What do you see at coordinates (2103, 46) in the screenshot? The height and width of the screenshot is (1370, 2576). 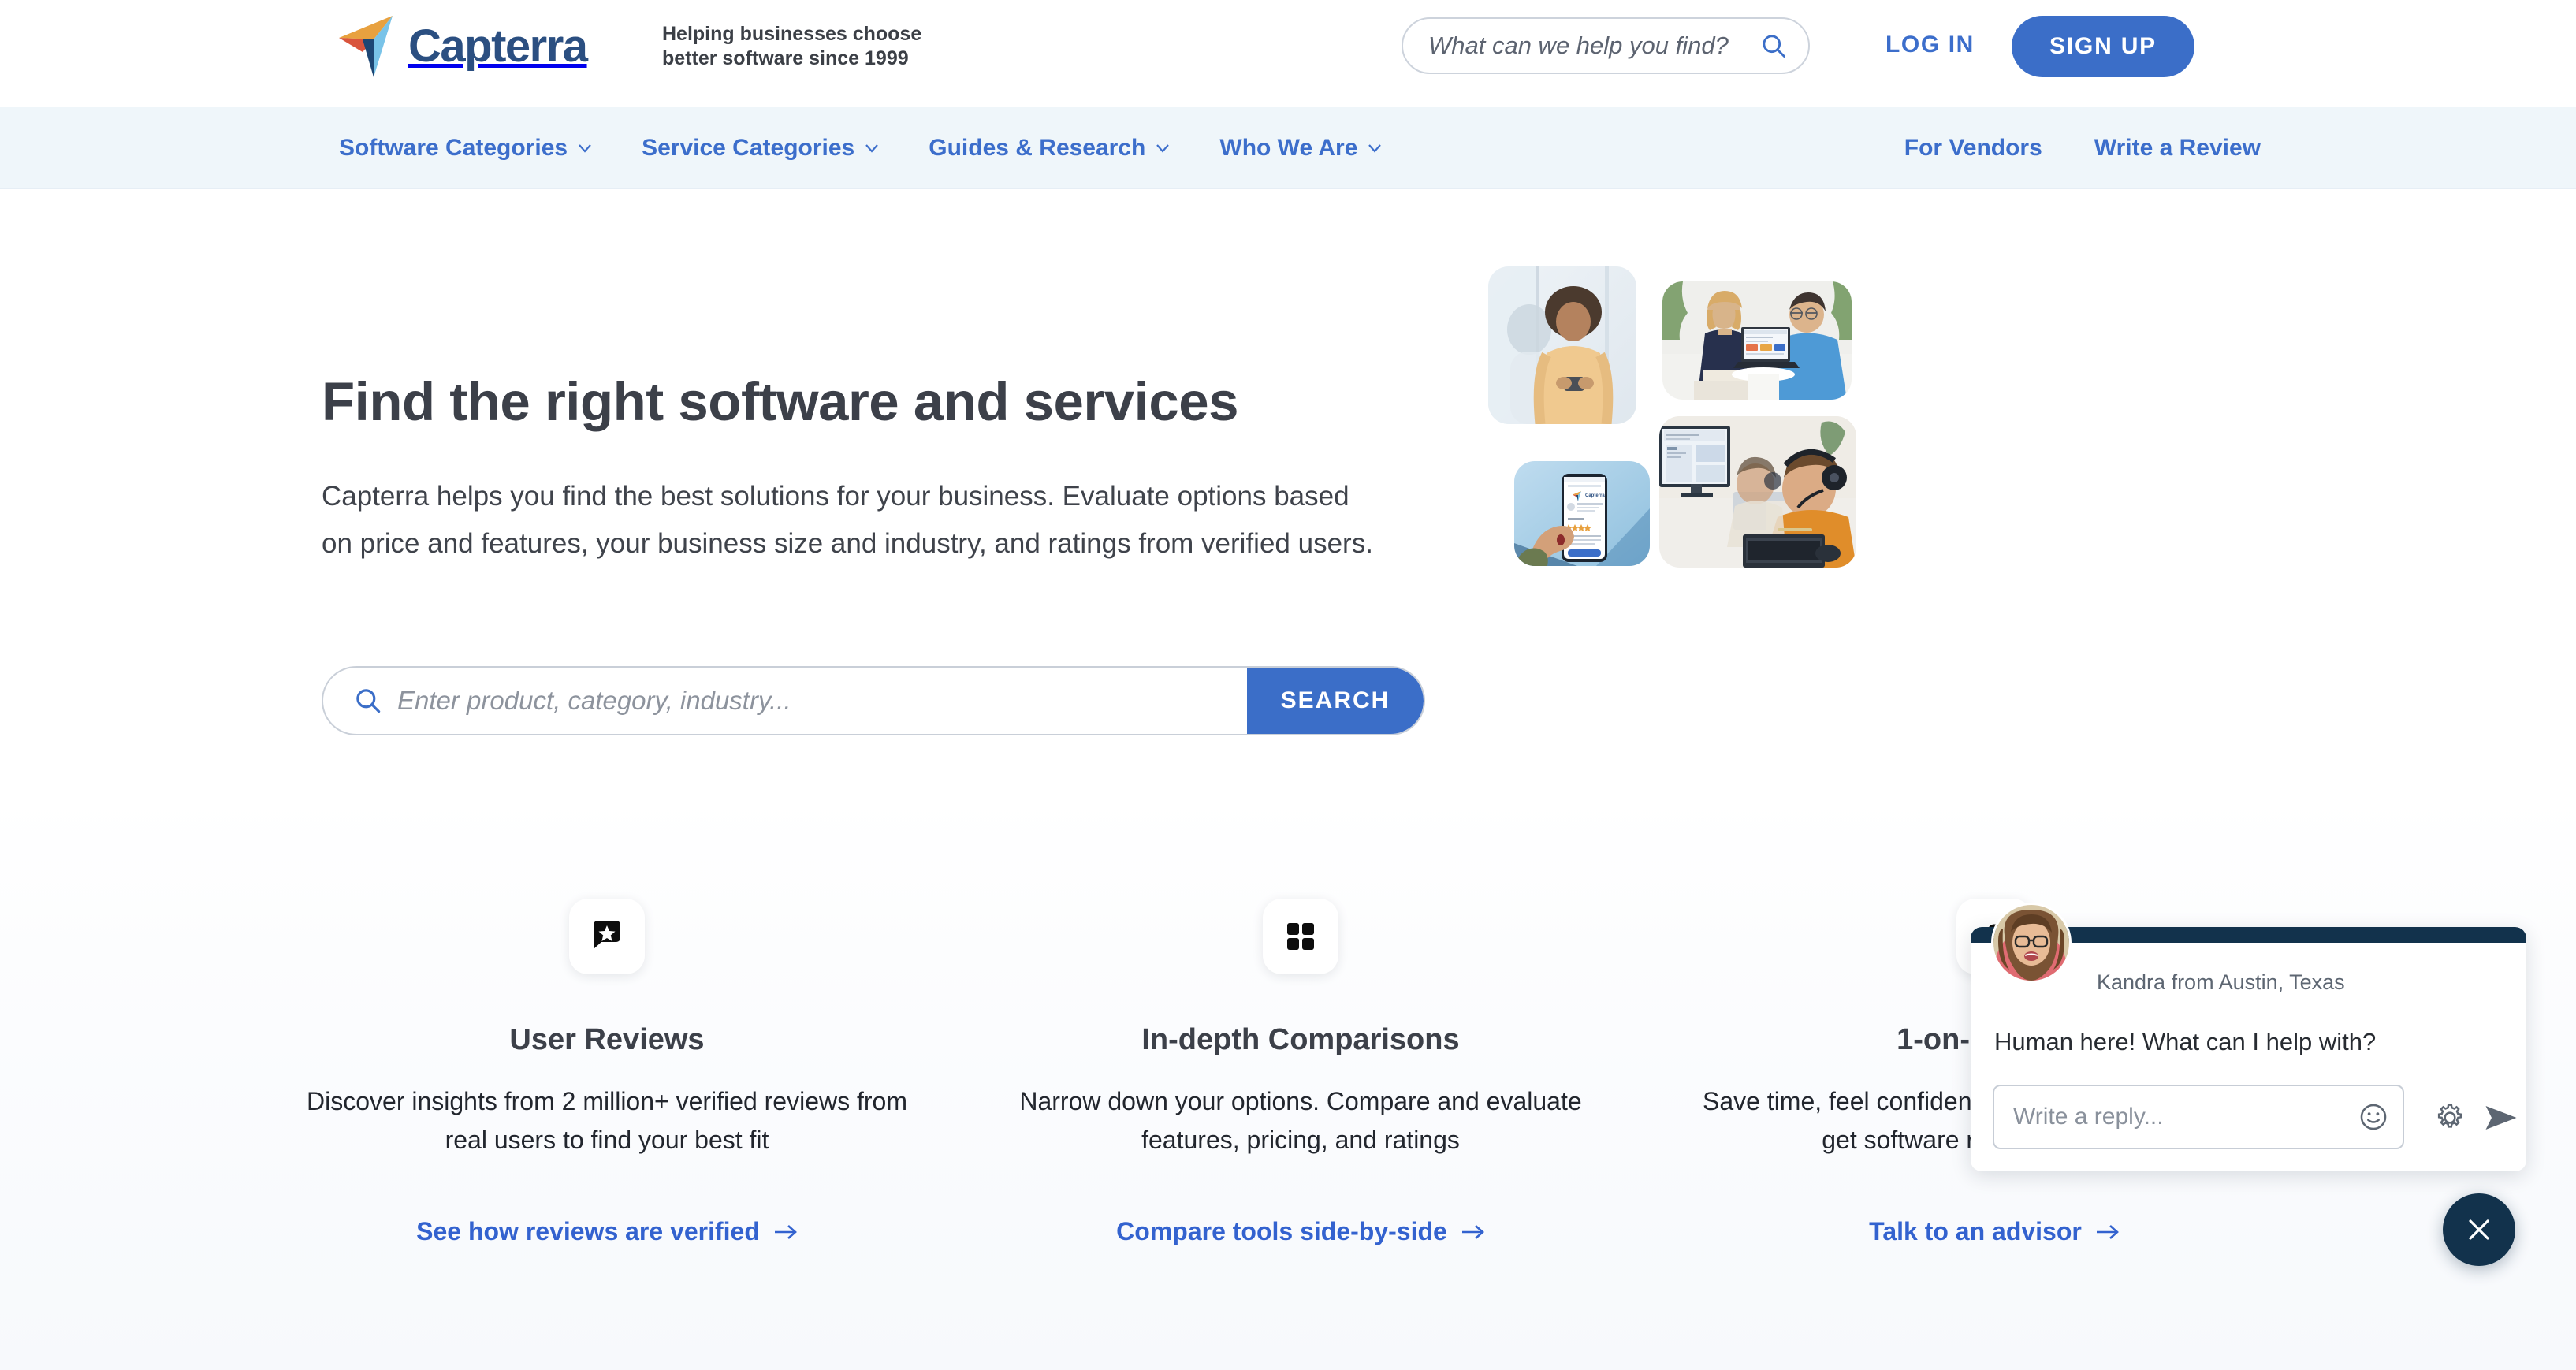 I see `signup-button: SIGN UP` at bounding box center [2103, 46].